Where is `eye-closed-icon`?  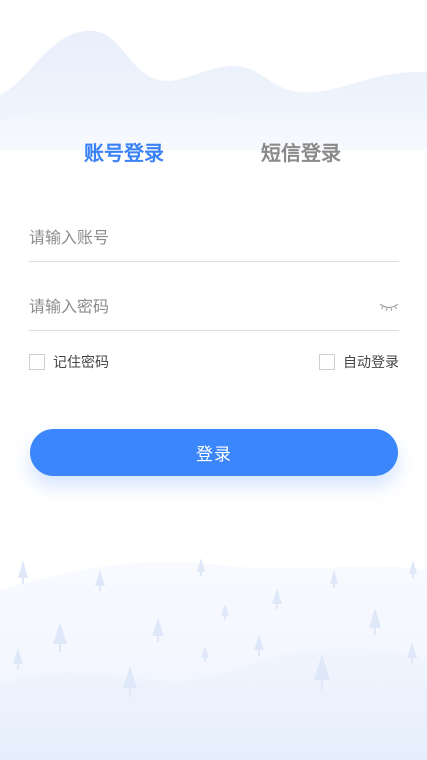 eye-closed-icon is located at coordinates (389, 306).